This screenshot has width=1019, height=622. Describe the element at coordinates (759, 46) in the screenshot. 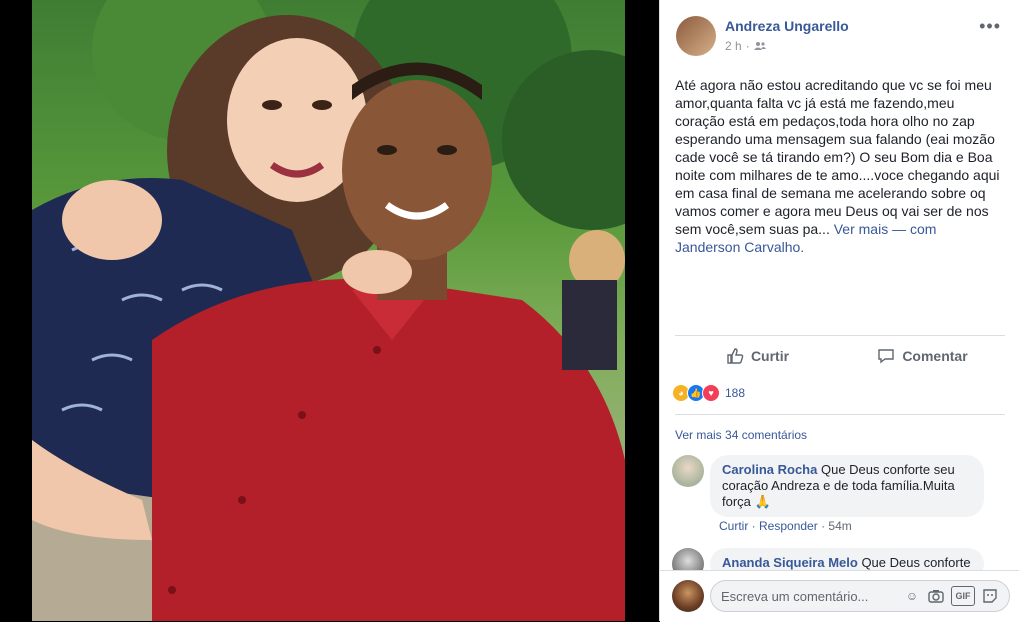

I see `friends-audience-icon` at that location.